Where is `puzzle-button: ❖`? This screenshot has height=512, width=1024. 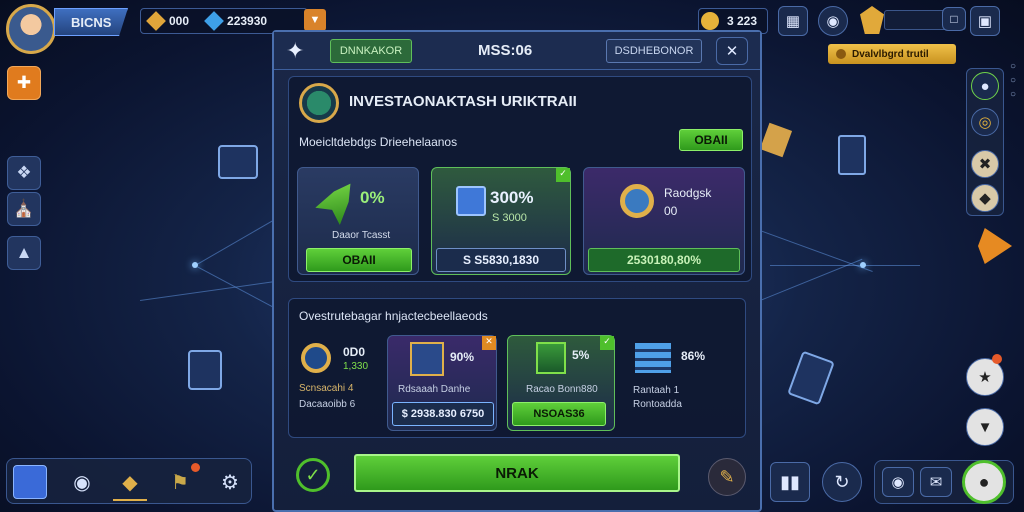
puzzle-button: ❖ is located at coordinates (24, 173).